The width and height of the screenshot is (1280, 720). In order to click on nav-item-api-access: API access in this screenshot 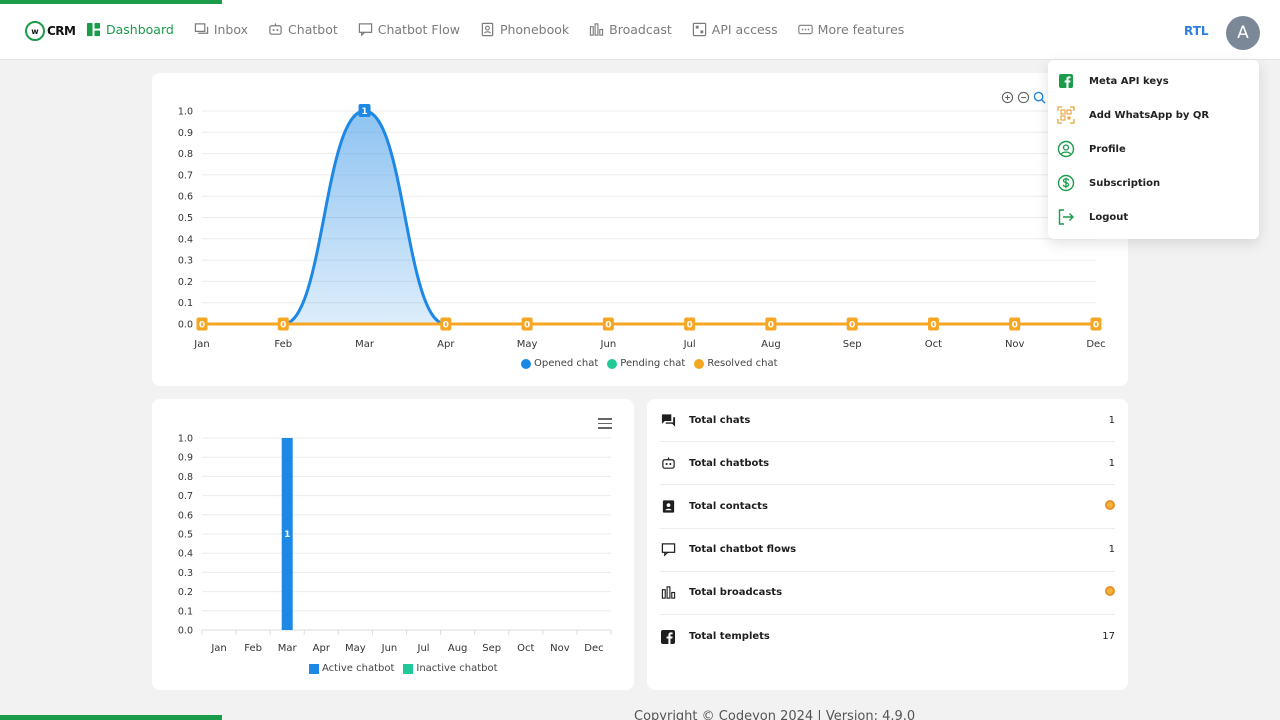, I will do `click(735, 29)`.